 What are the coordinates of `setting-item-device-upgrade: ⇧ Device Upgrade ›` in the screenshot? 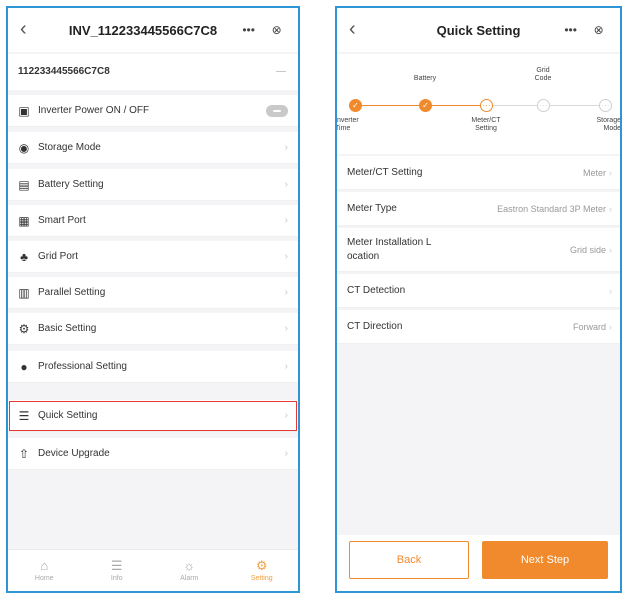 It's located at (153, 454).